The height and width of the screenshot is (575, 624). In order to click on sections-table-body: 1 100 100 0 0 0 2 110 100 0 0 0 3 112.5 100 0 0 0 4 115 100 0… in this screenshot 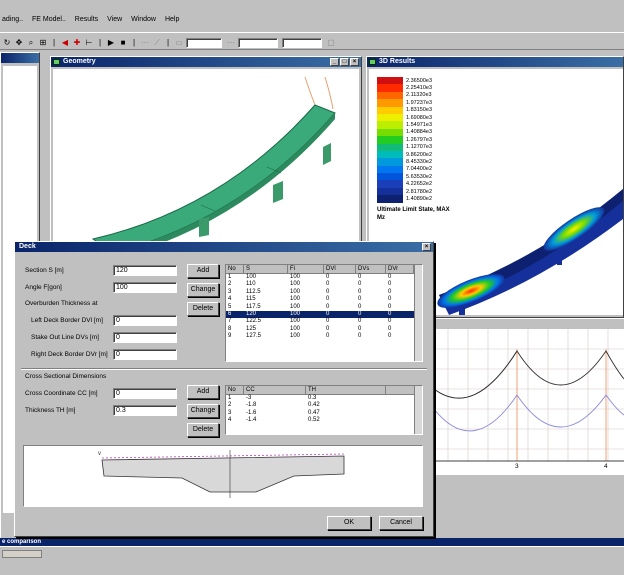, I will do `click(324, 307)`.